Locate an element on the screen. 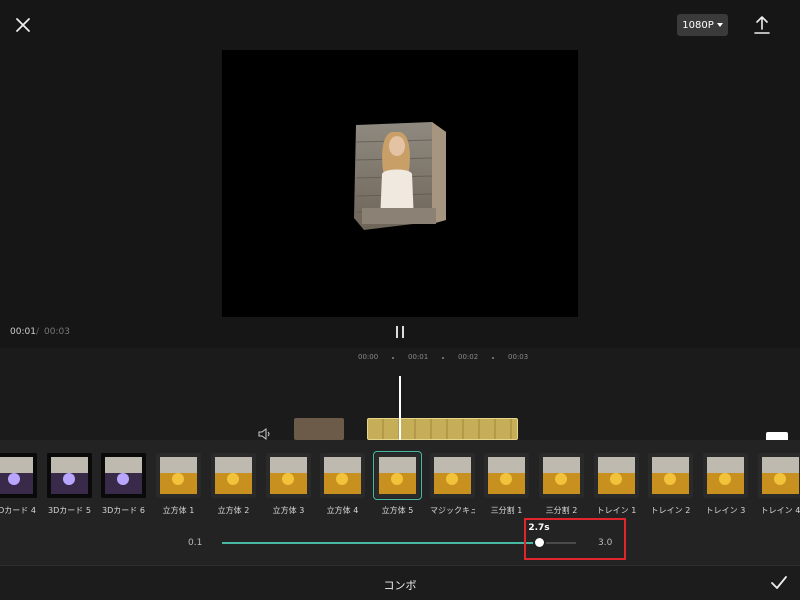  effect-item: 三分割 1 is located at coordinates (508, 484).